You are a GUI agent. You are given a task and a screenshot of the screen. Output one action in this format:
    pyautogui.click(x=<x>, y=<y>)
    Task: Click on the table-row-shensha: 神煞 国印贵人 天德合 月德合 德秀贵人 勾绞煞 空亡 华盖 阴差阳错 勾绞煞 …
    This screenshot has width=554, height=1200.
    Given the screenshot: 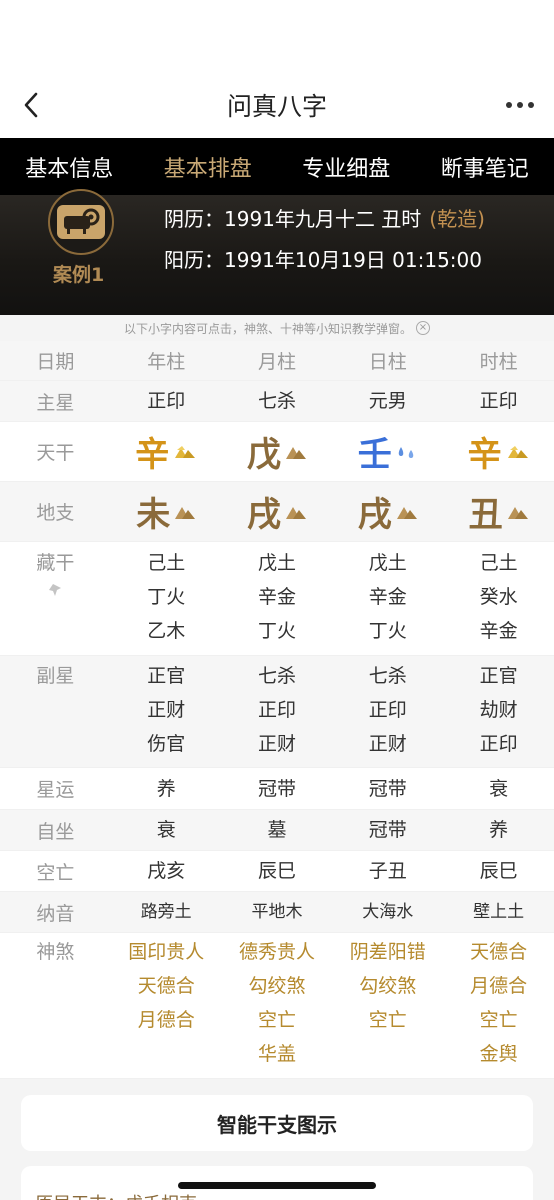 What is the action you would take?
    pyautogui.click(x=277, y=1006)
    